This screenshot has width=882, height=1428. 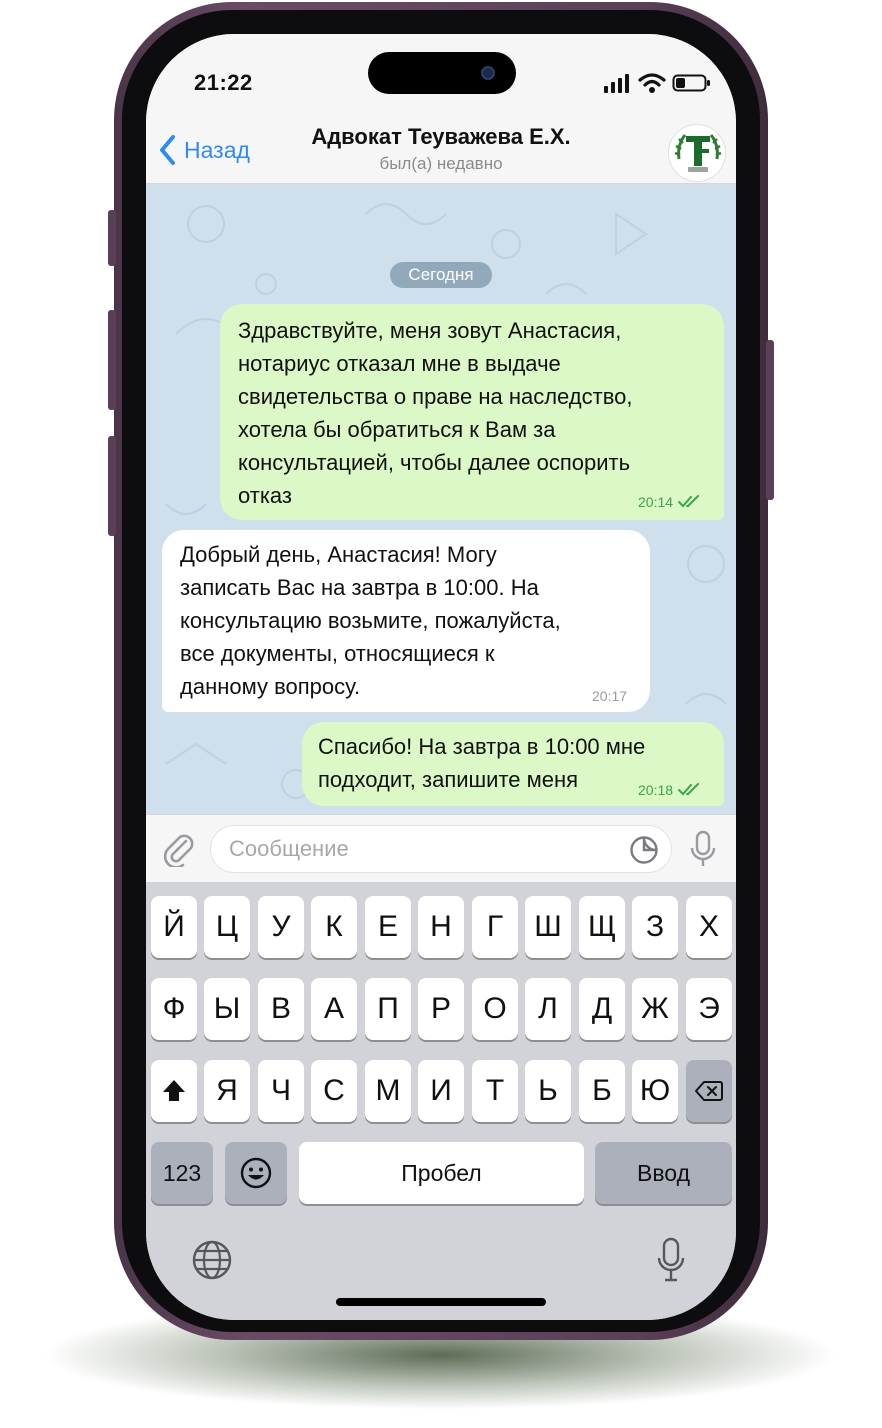 What do you see at coordinates (709, 927) in the screenshot?
I see `key: Х` at bounding box center [709, 927].